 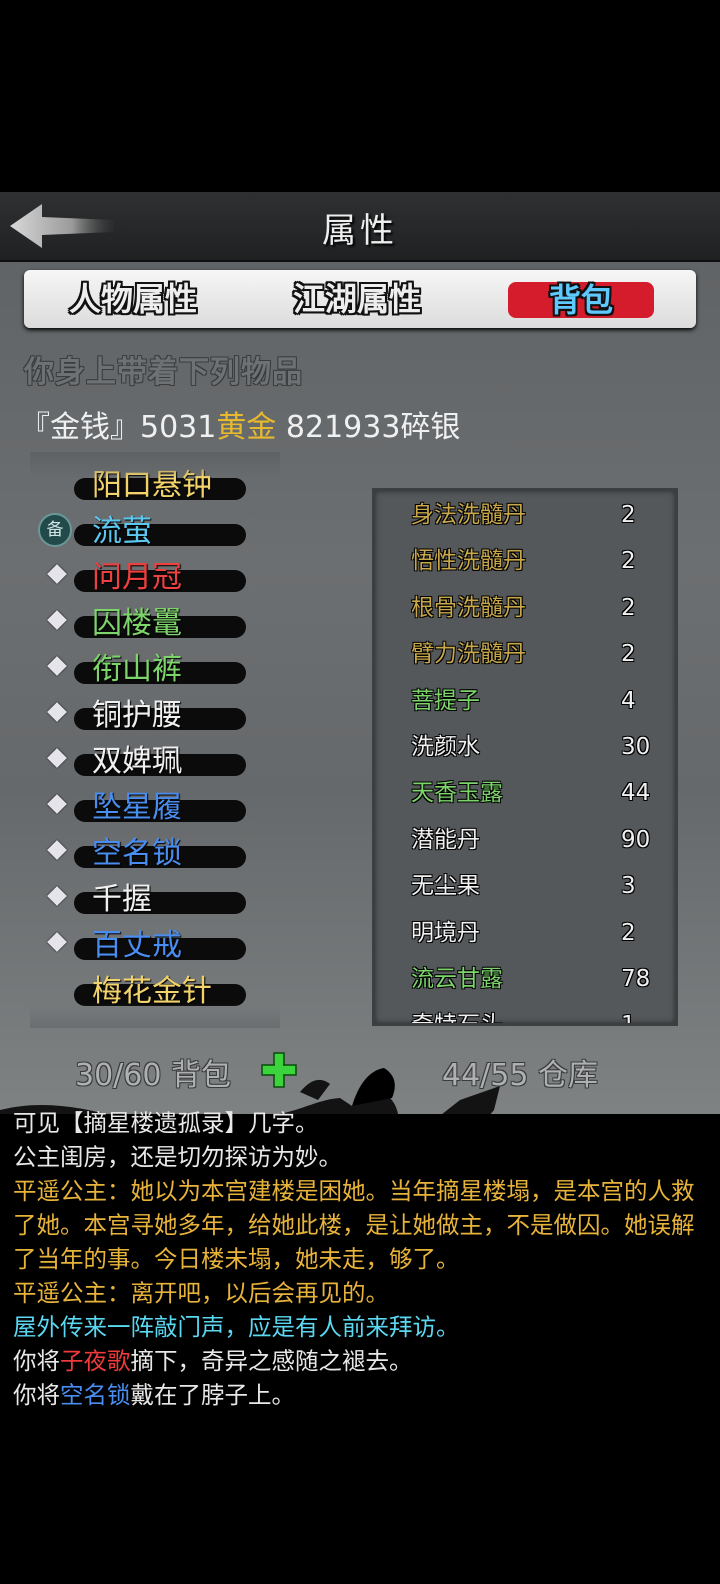 What do you see at coordinates (525, 980) in the screenshot?
I see `inventory-item: 流云甘露 78` at bounding box center [525, 980].